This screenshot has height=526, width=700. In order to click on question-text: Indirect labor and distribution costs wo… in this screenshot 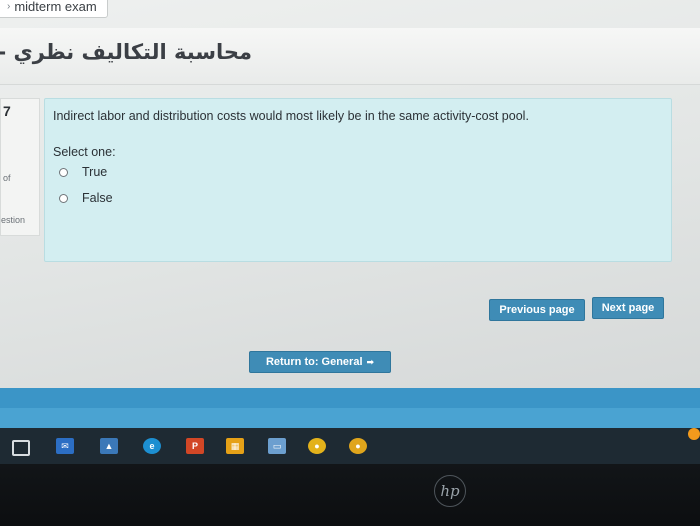, I will do `click(291, 116)`.